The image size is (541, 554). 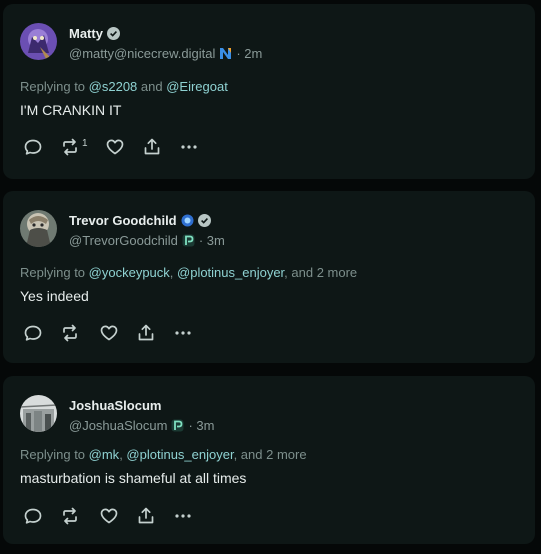 What do you see at coordinates (104, 454) in the screenshot?
I see `mention-link: @mk` at bounding box center [104, 454].